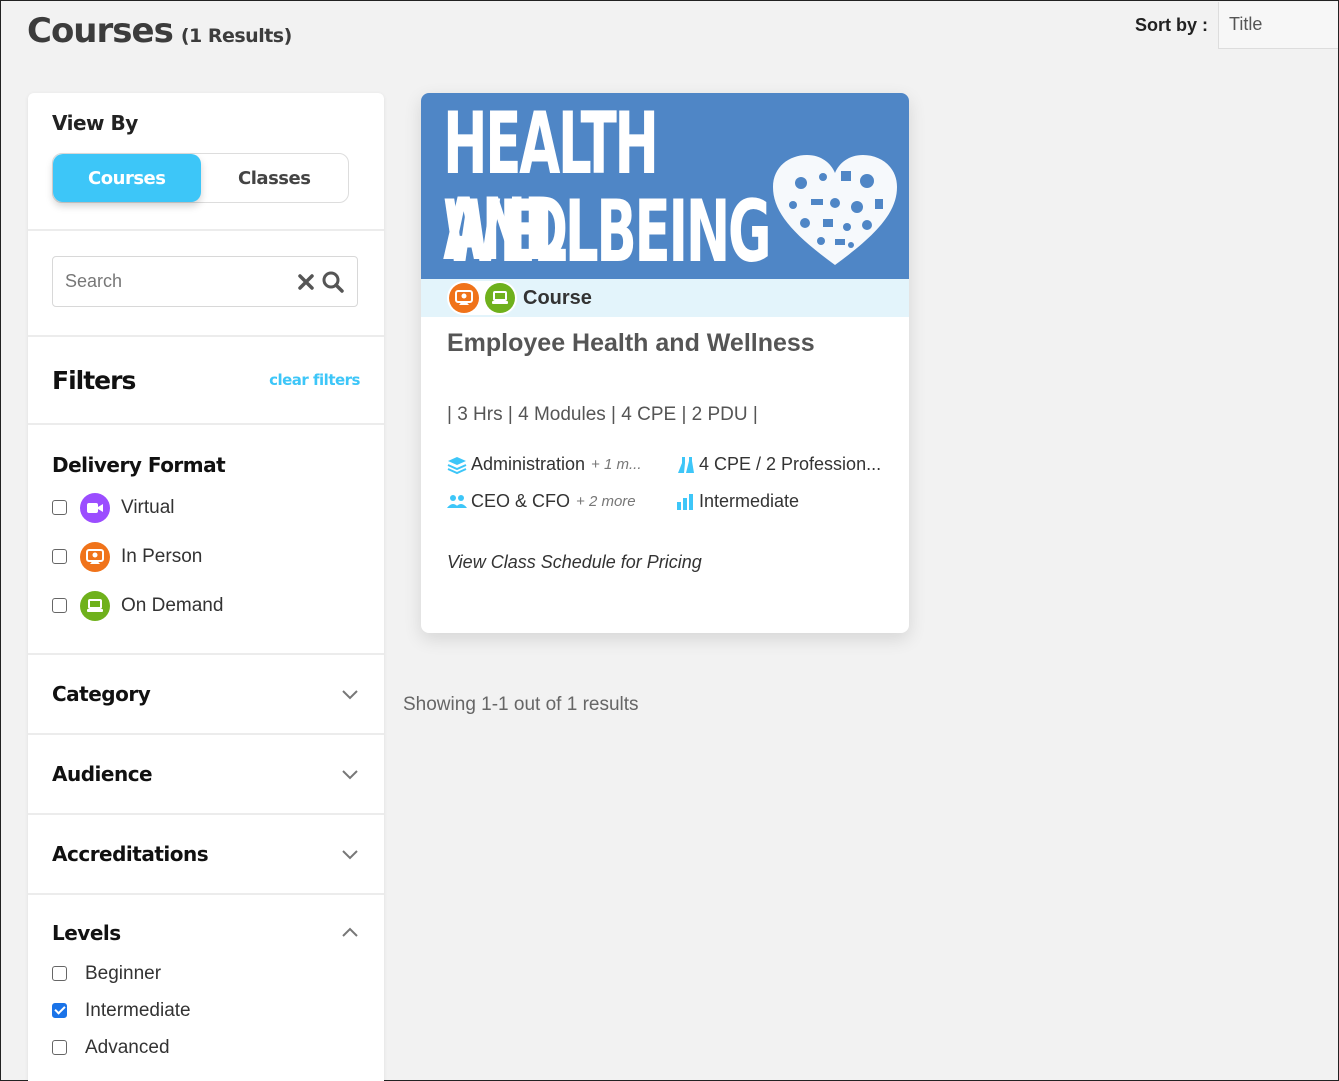  What do you see at coordinates (130, 854) in the screenshot?
I see `accreditations-title: Accreditations` at bounding box center [130, 854].